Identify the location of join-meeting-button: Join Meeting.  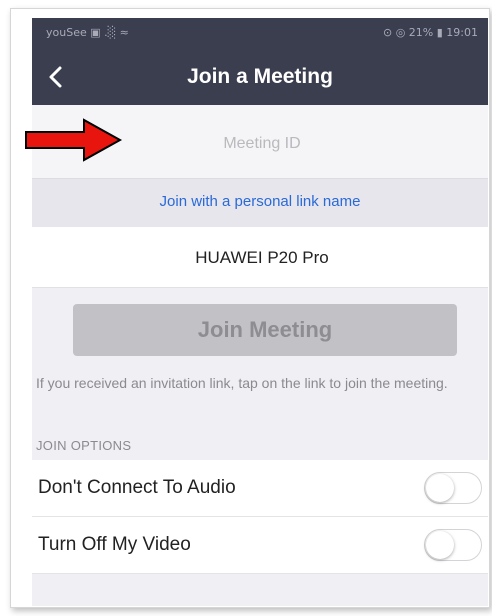
(265, 330).